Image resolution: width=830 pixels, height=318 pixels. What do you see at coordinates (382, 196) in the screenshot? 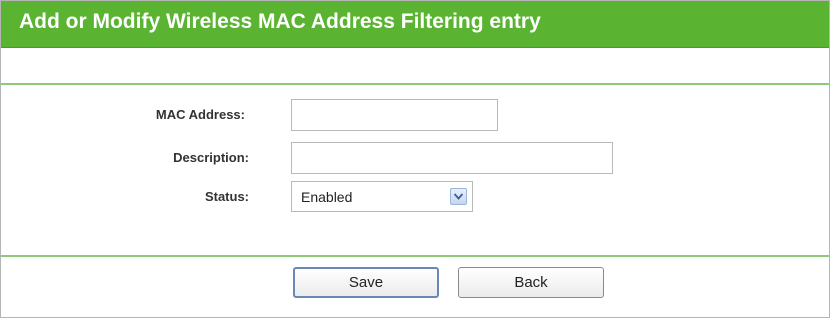
I see `status-select: Enabled` at bounding box center [382, 196].